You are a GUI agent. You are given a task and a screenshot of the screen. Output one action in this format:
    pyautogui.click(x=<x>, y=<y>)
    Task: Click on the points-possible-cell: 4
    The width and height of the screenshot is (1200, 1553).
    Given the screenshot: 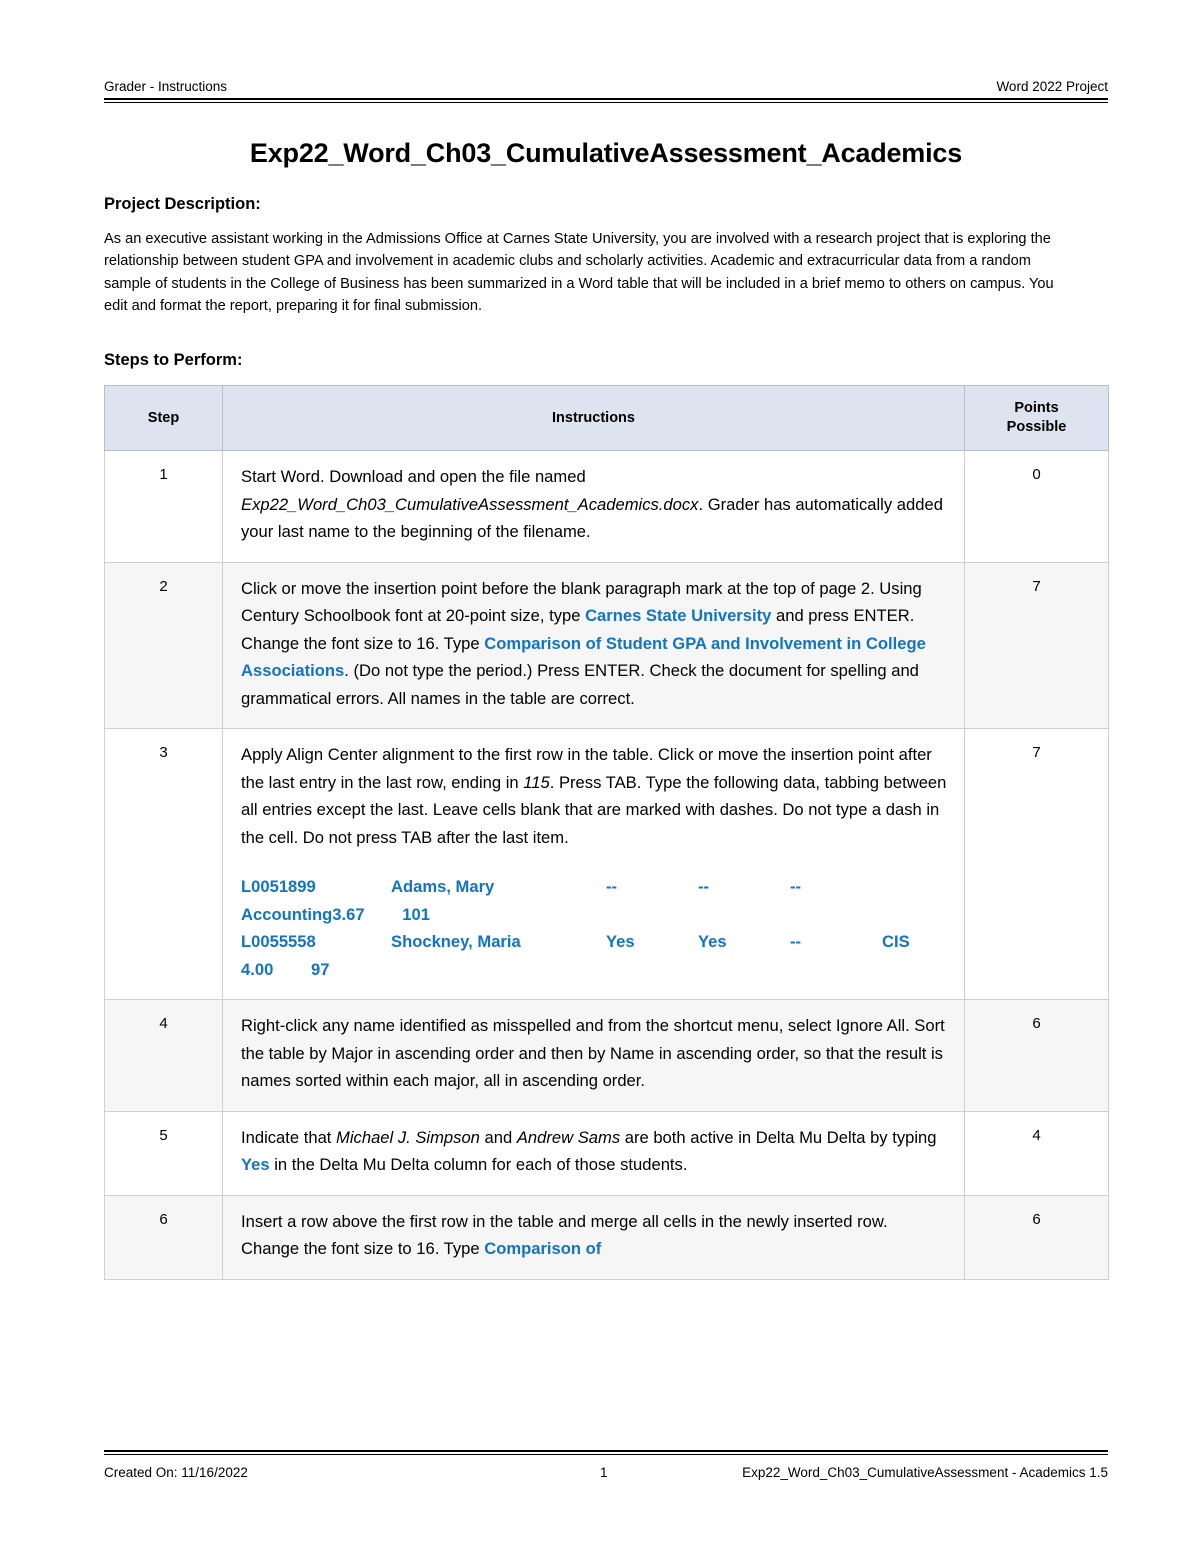 What is the action you would take?
    pyautogui.click(x=1036, y=1153)
    